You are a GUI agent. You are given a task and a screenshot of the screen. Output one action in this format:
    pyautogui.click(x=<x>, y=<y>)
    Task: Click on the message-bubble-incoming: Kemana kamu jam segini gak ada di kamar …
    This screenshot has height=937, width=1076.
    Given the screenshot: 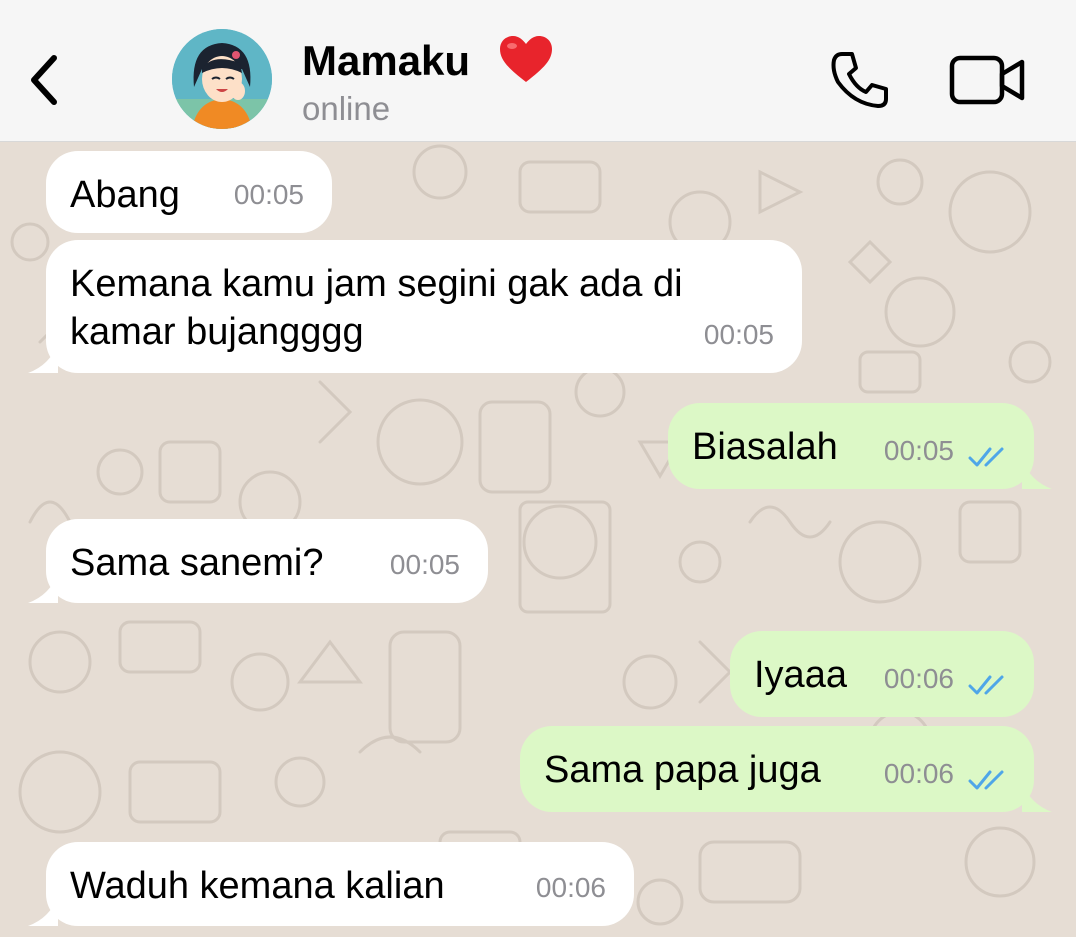 What is the action you would take?
    pyautogui.click(x=415, y=306)
    